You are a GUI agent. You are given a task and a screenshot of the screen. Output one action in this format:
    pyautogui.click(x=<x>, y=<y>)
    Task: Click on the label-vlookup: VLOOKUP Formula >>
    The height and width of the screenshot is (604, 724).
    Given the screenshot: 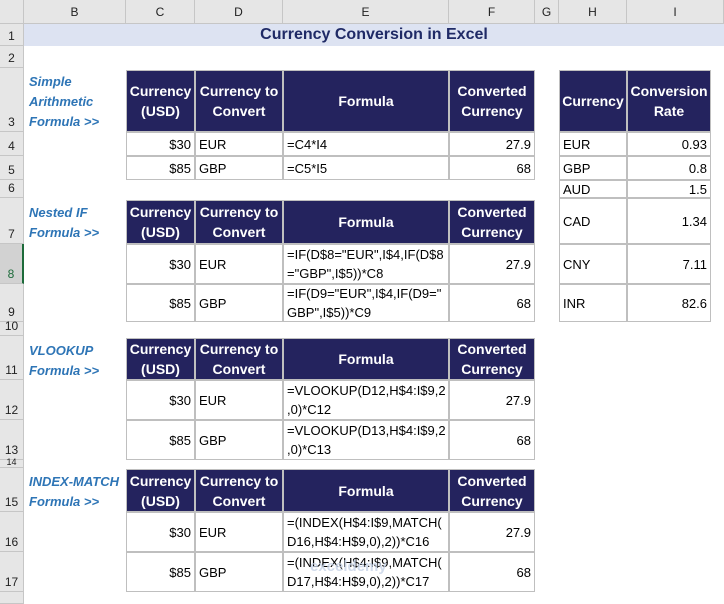 What is the action you would take?
    pyautogui.click(x=64, y=361)
    